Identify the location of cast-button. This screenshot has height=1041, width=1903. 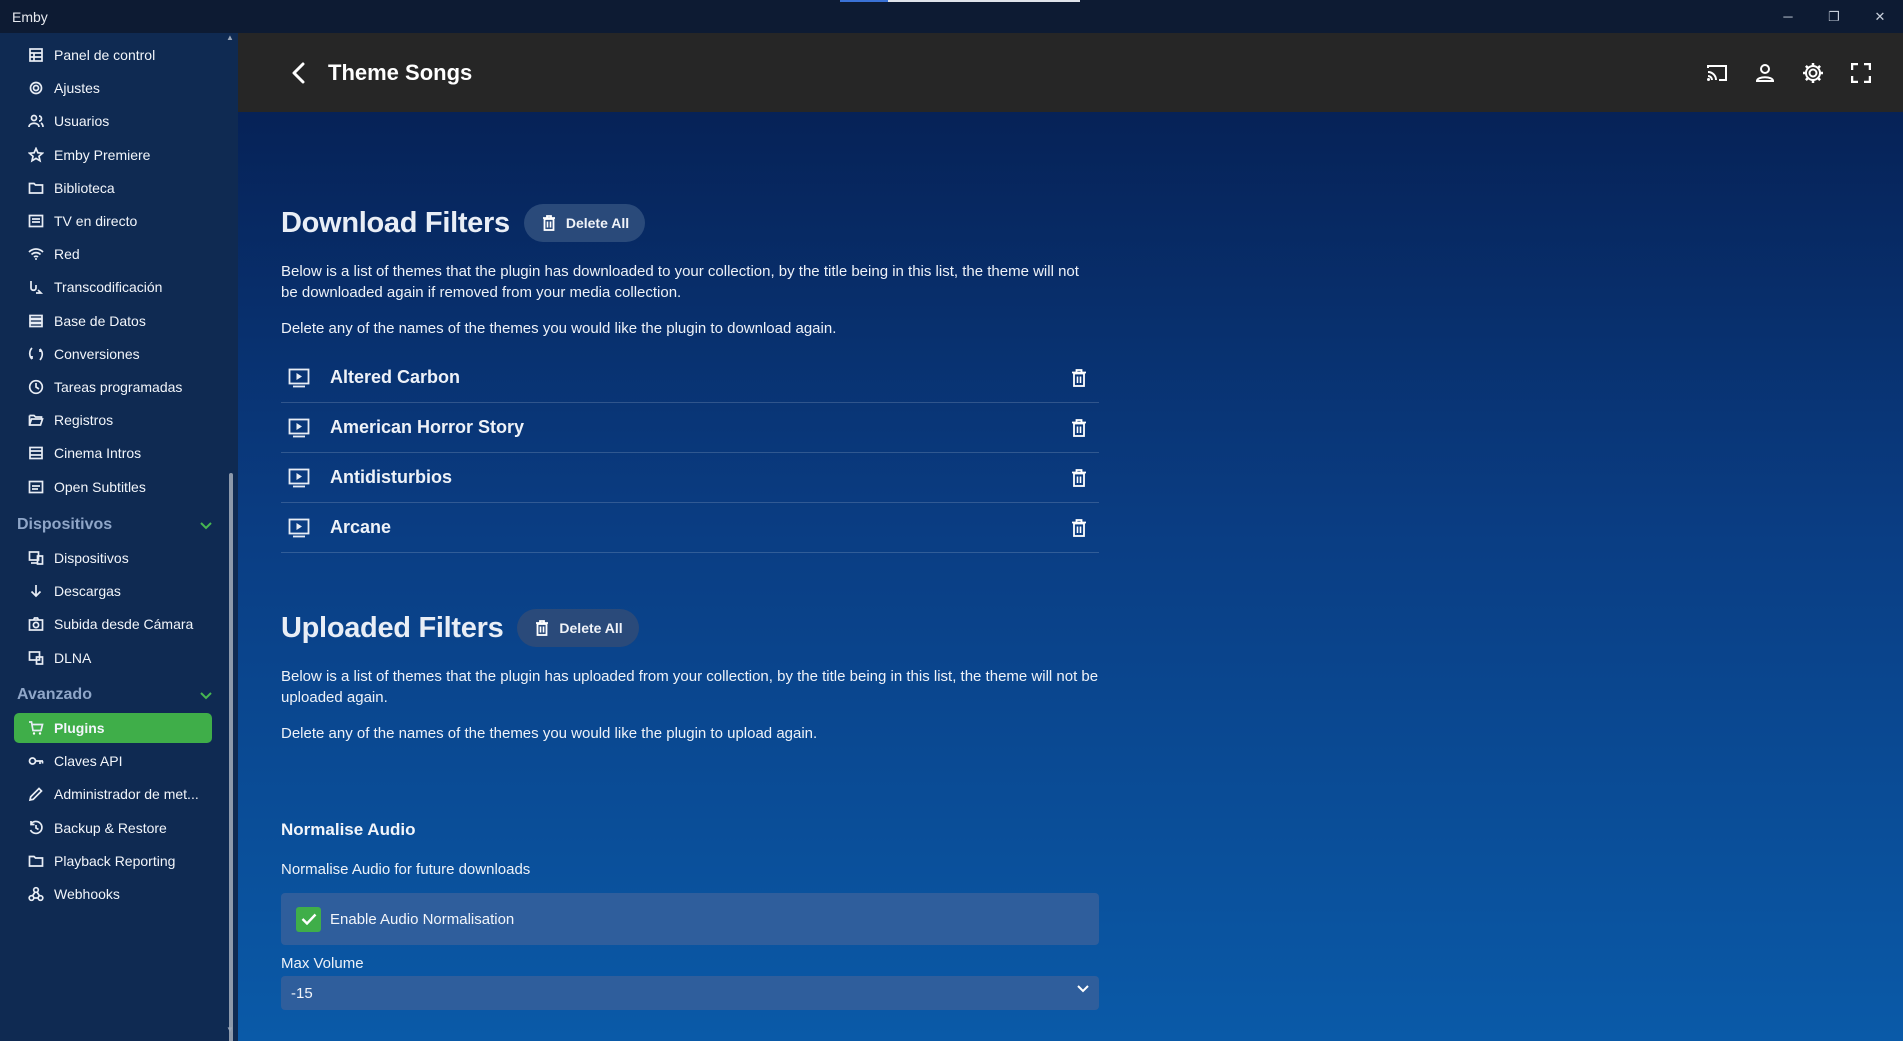
(1717, 73).